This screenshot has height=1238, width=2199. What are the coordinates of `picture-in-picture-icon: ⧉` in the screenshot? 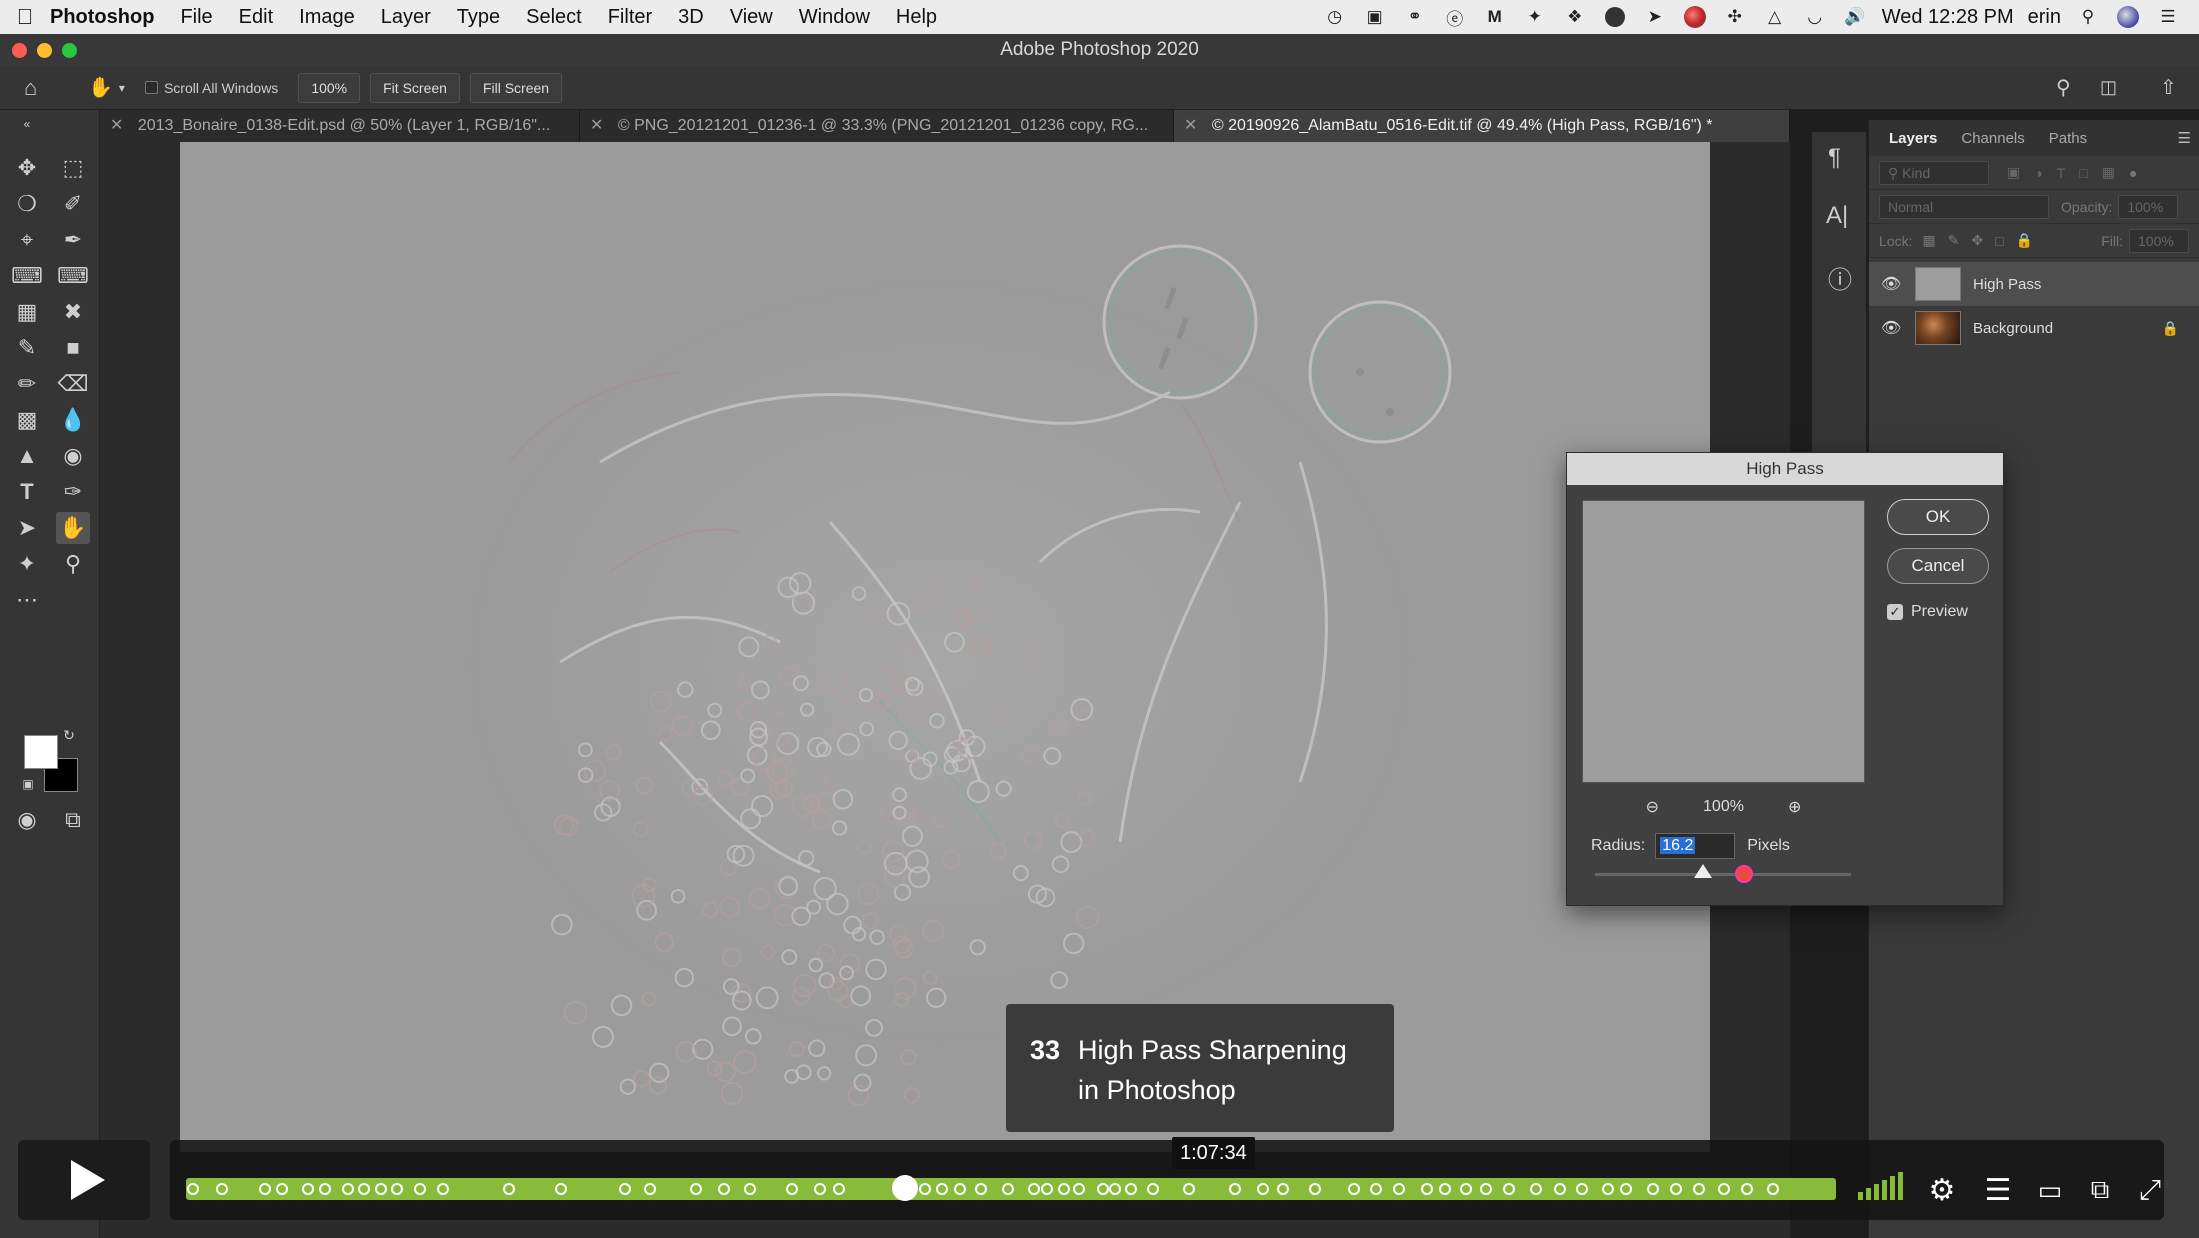 It's located at (2100, 1190).